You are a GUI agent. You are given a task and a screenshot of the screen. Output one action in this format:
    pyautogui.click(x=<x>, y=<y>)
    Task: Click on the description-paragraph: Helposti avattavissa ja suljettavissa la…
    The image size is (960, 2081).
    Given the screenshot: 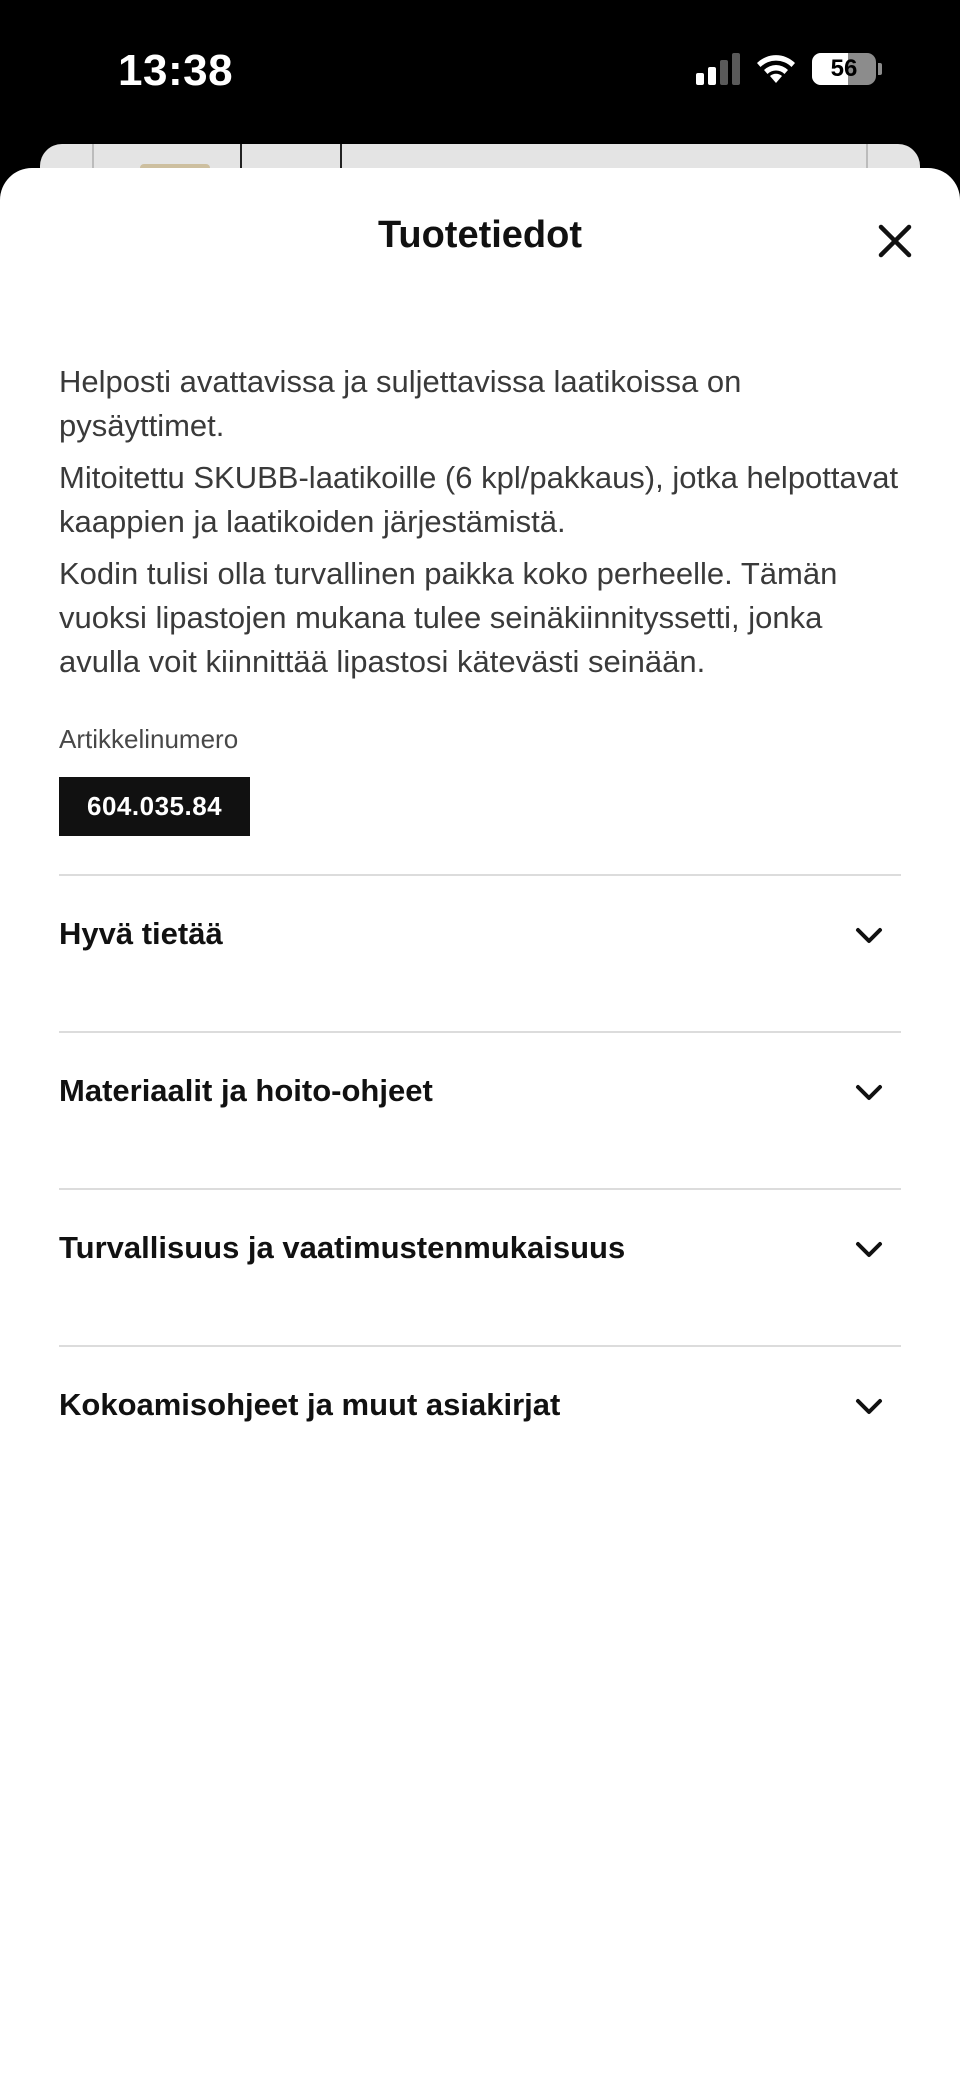 What is the action you would take?
    pyautogui.click(x=400, y=403)
    